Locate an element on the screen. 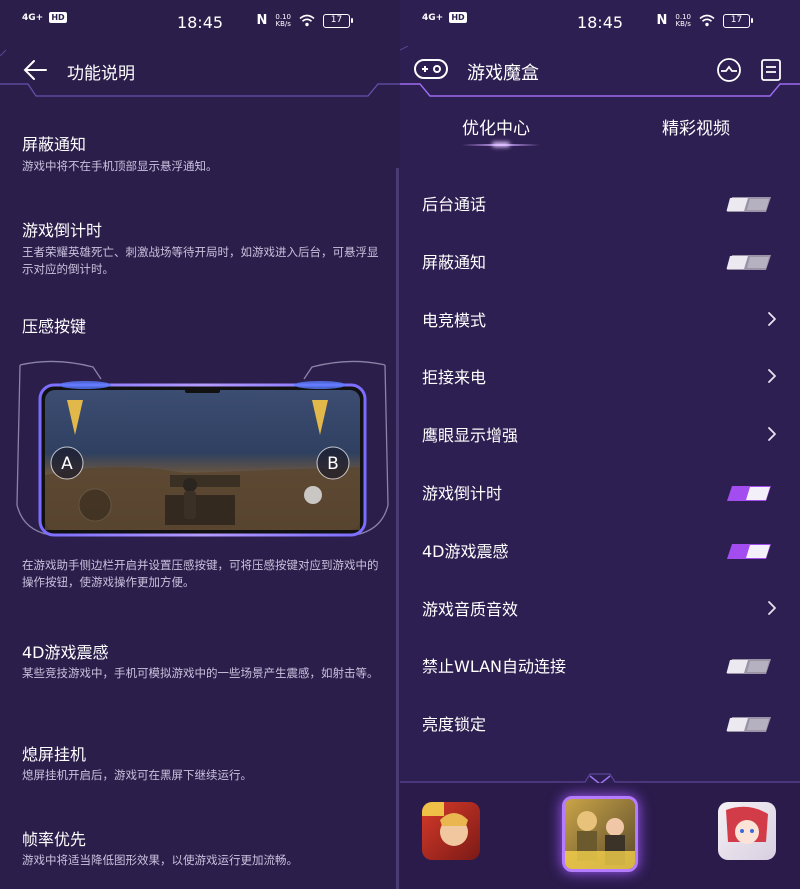 Image resolution: width=800 pixels, height=889 pixels. setting-label: 禁止WLAN自动连接 is located at coordinates (494, 667).